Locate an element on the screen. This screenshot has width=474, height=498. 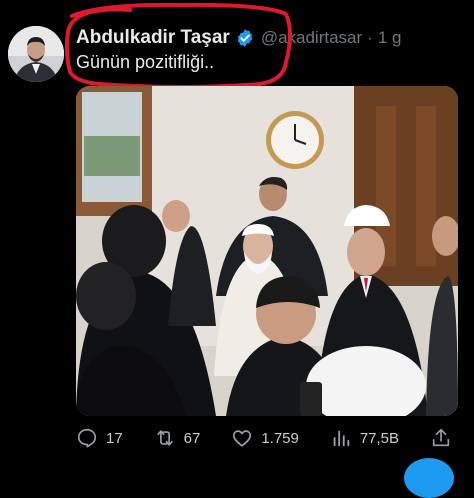
retweet-icon is located at coordinates (164, 438).